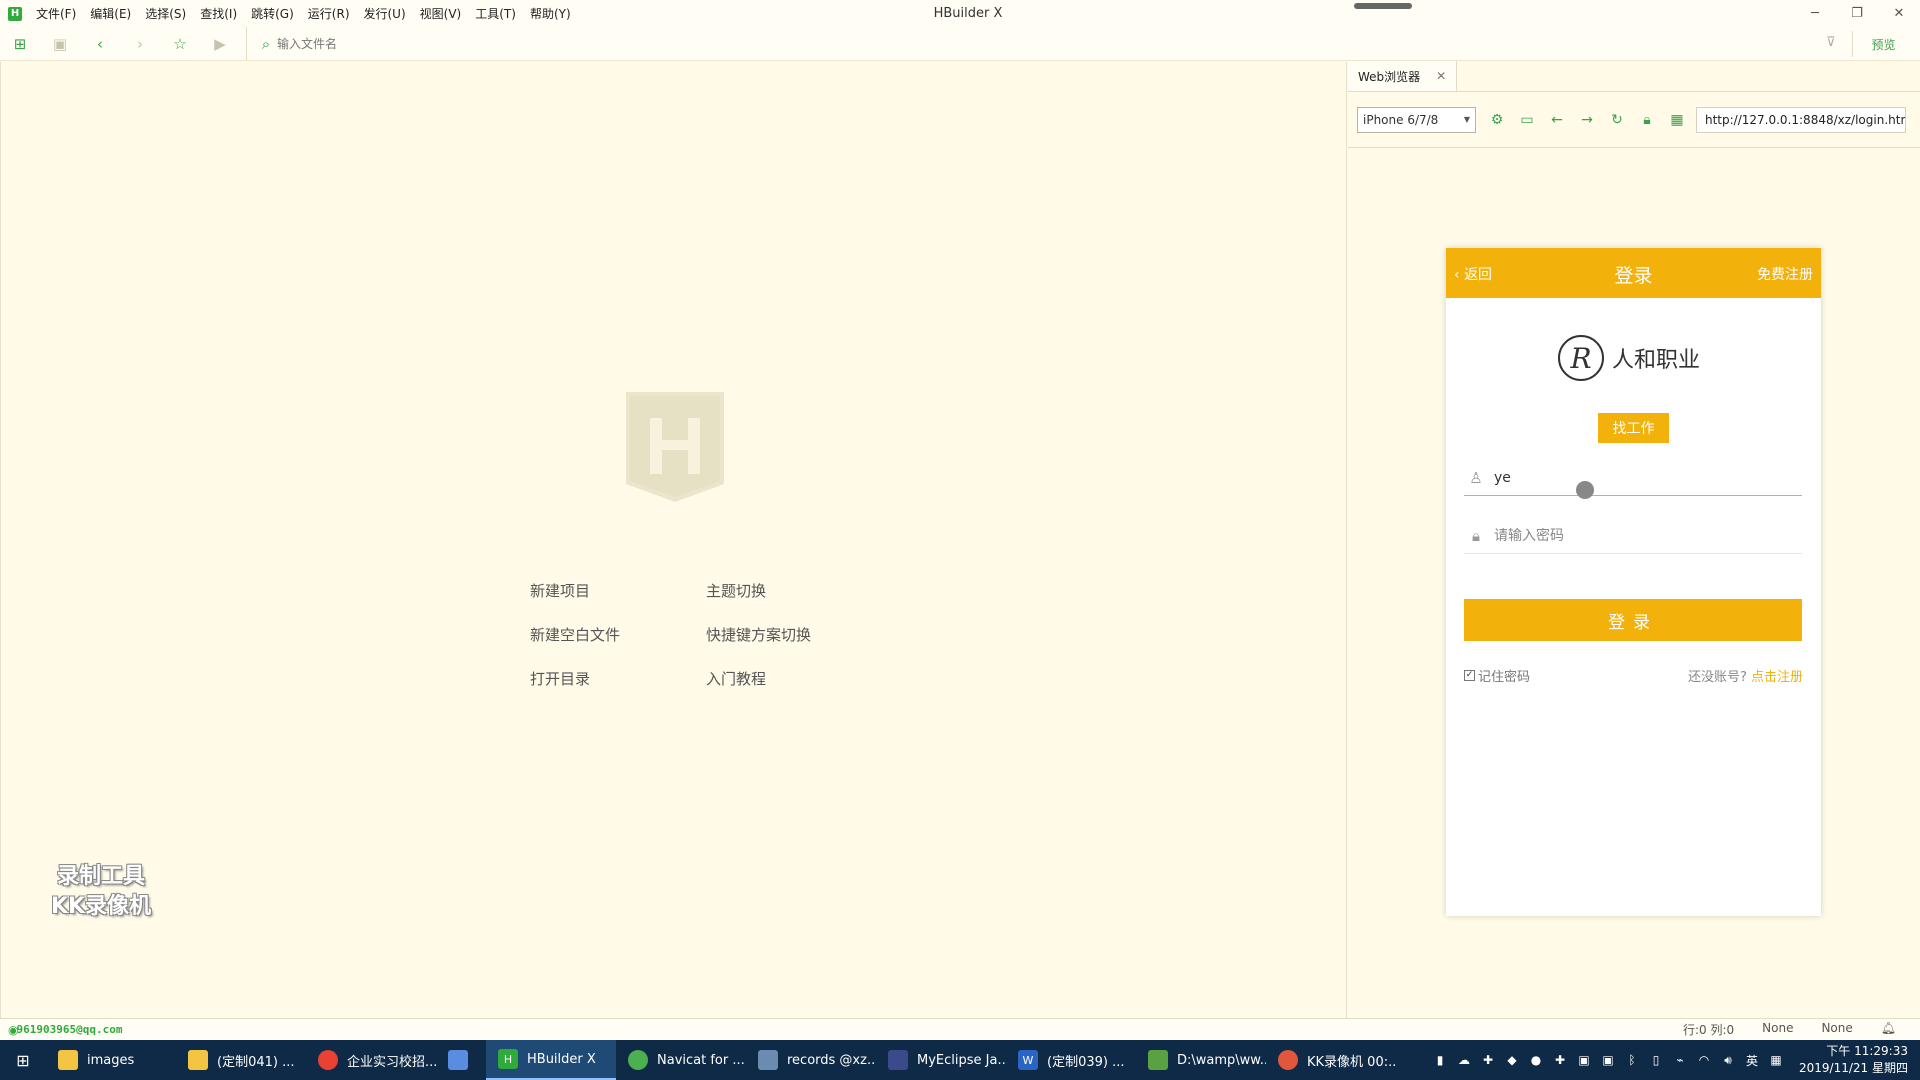 This screenshot has height=1080, width=1920. Describe the element at coordinates (1752, 1060) in the screenshot. I see `ime-indicator: 英` at that location.